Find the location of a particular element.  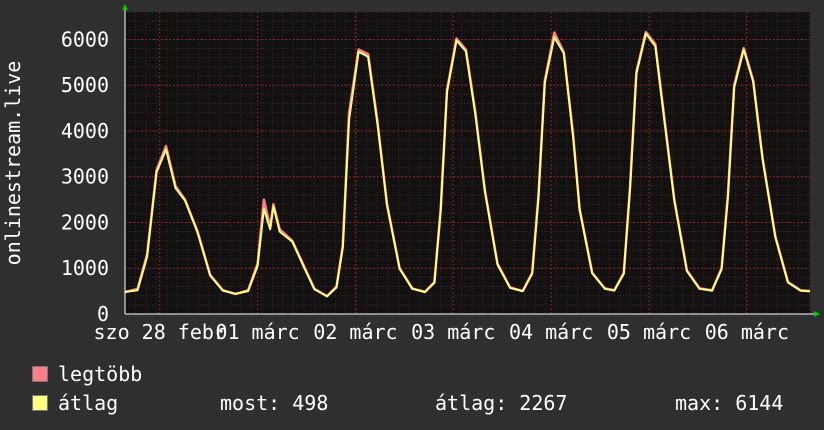

x-tick-label: 02 márc is located at coordinates (355, 332).